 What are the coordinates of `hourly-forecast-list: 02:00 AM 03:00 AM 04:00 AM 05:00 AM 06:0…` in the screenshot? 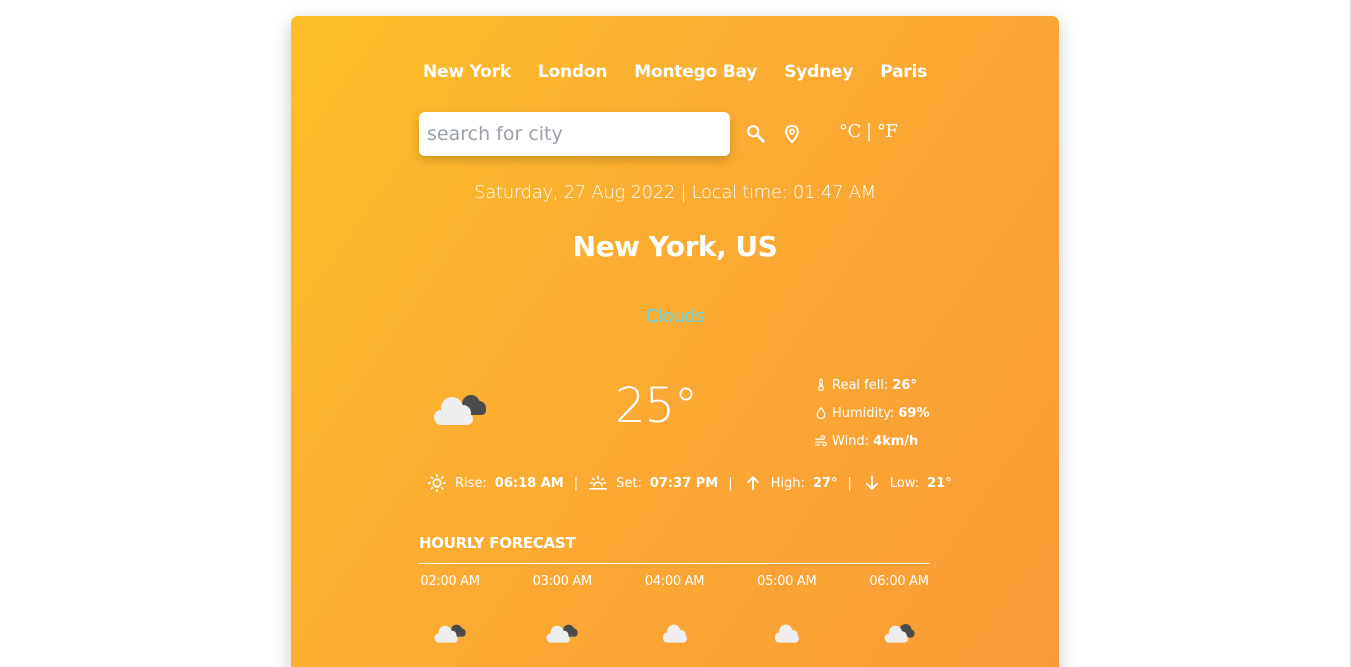 It's located at (674, 610).